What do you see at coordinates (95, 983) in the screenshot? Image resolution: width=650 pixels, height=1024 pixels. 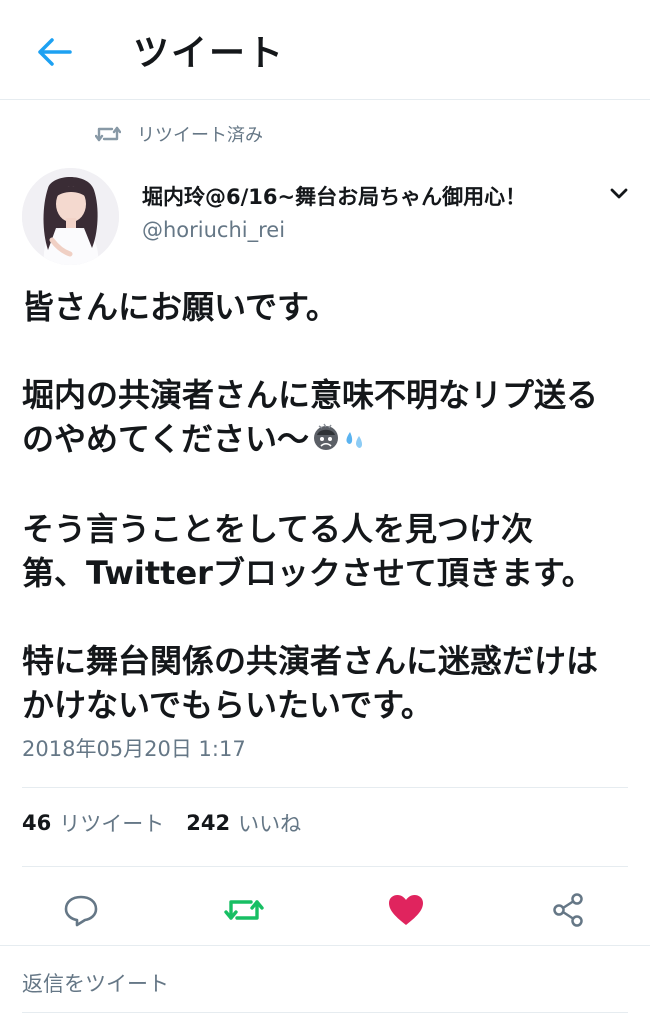 I see `reply-input: 返信をツイート` at bounding box center [95, 983].